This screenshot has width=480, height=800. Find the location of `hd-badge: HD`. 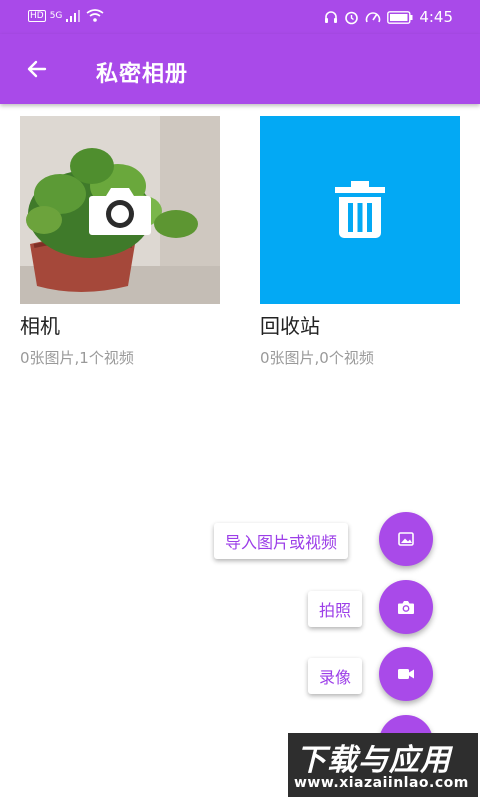

hd-badge: HD is located at coordinates (37, 15).